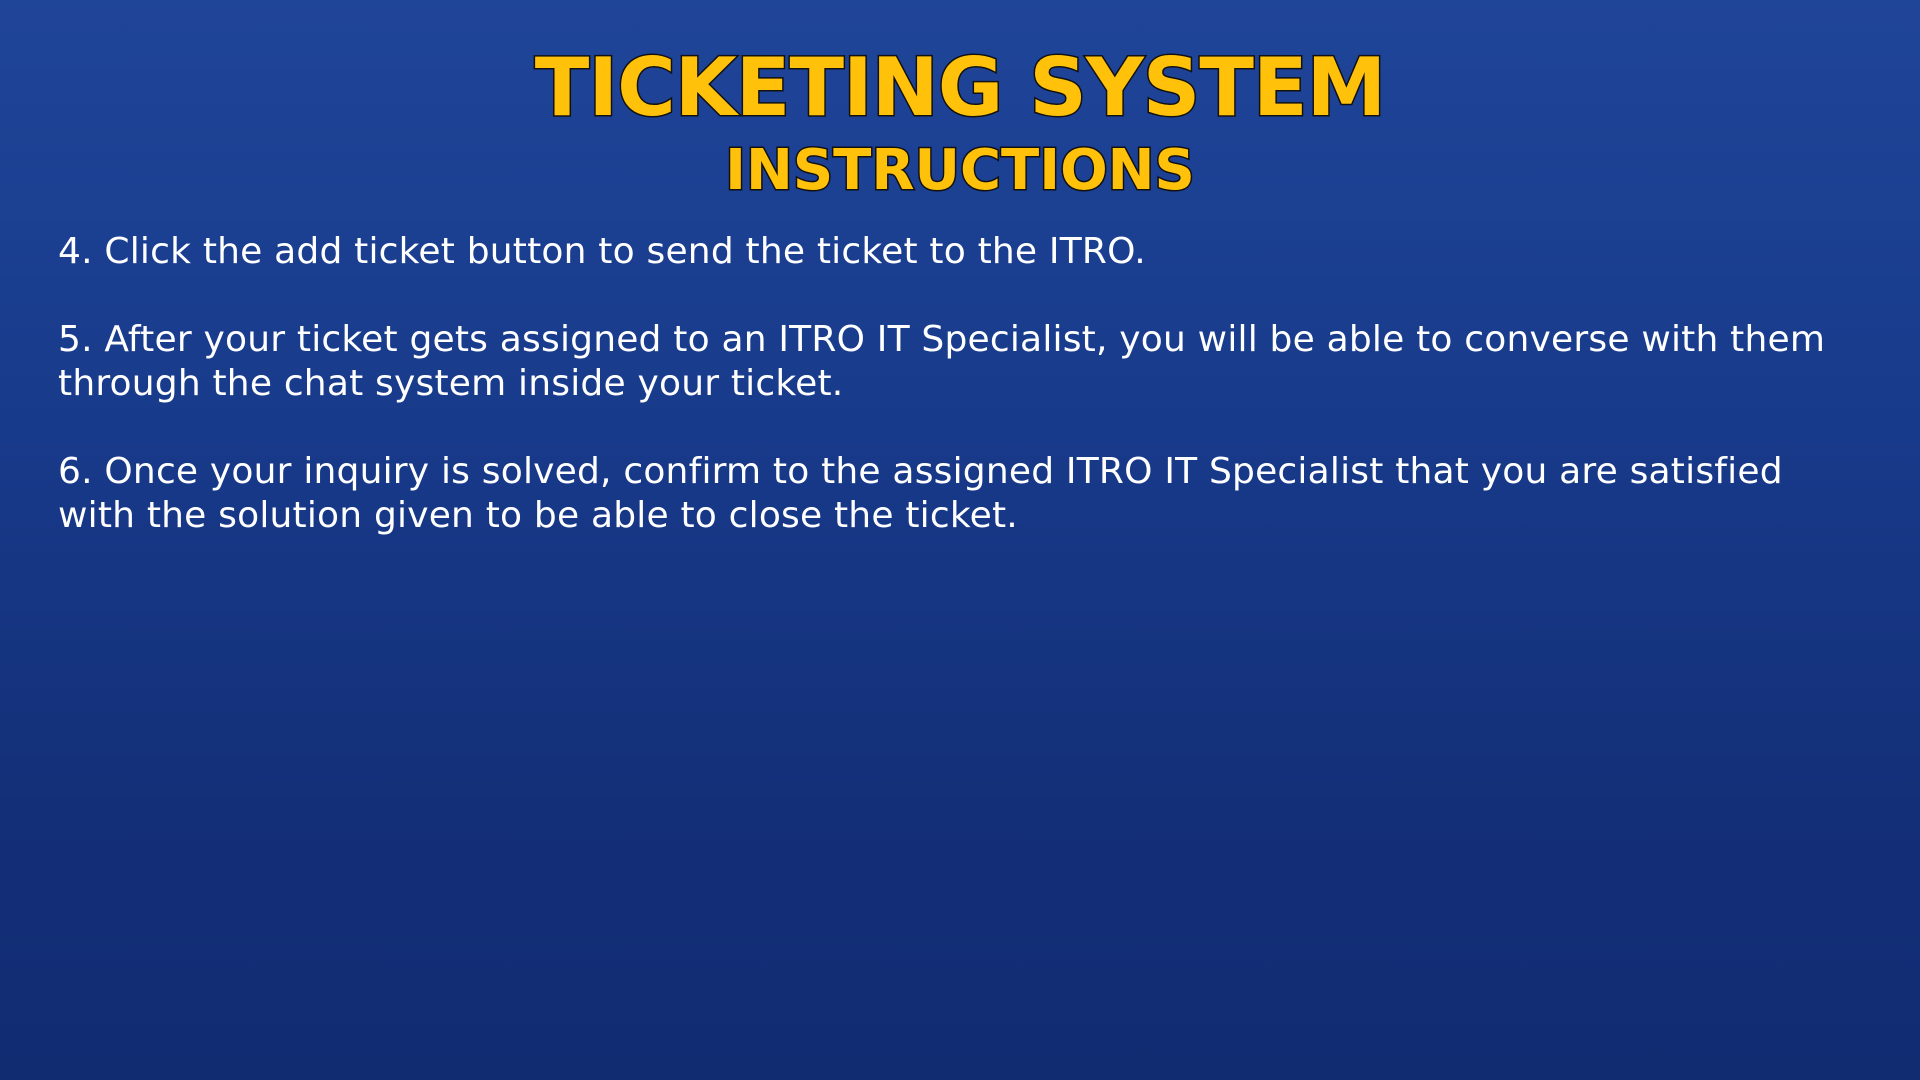 The width and height of the screenshot is (1920, 1080). What do you see at coordinates (960, 171) in the screenshot?
I see `slide-subtitle: INSTRUCTIONS` at bounding box center [960, 171].